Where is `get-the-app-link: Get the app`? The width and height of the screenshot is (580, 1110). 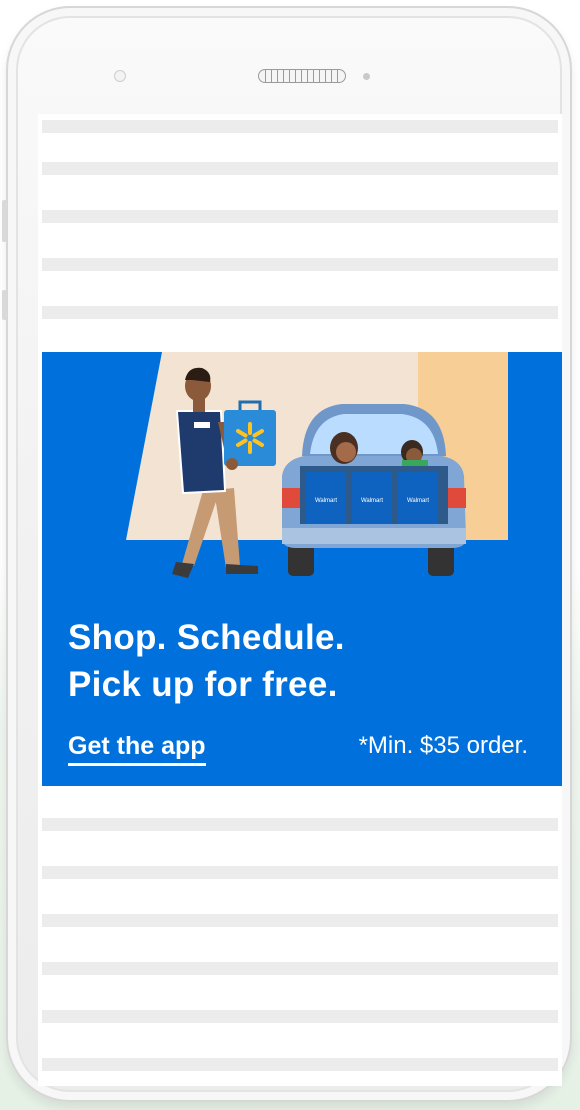 get-the-app-link: Get the app is located at coordinates (137, 748).